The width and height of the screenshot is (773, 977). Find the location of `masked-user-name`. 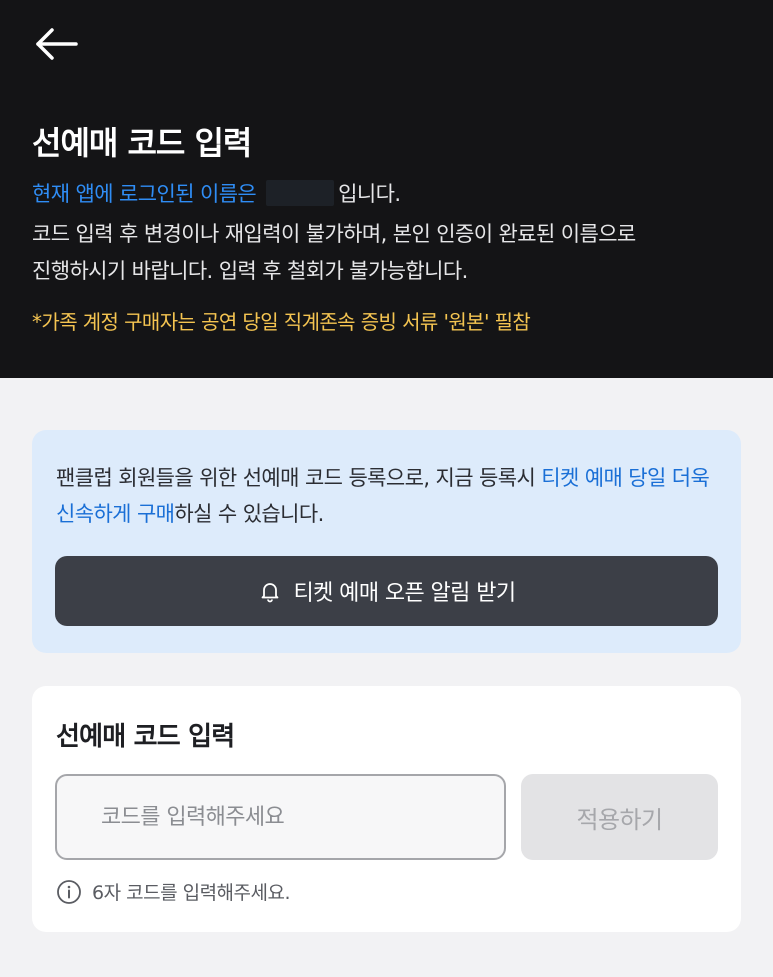

masked-user-name is located at coordinates (300, 193).